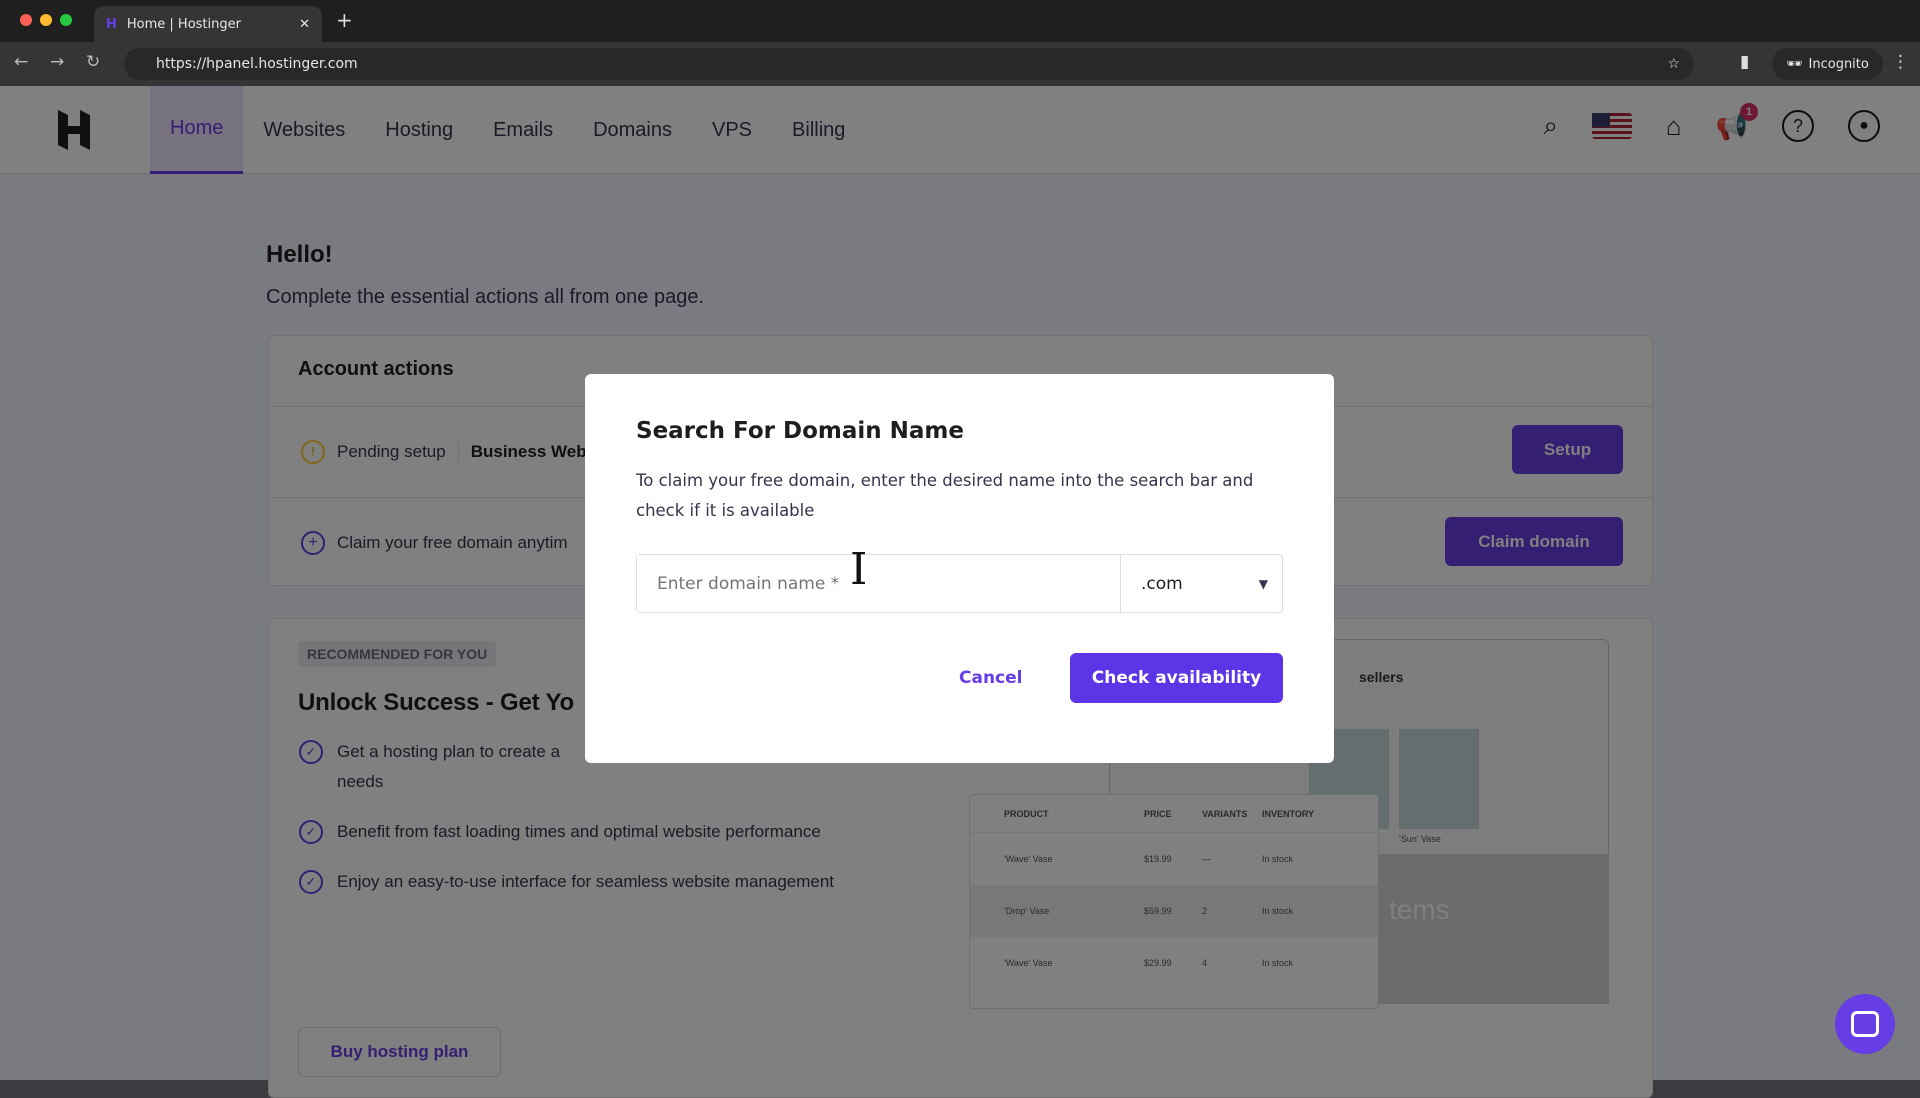 The height and width of the screenshot is (1098, 1920). Describe the element at coordinates (391, 451) in the screenshot. I see `pending-label: Pending setup` at that location.